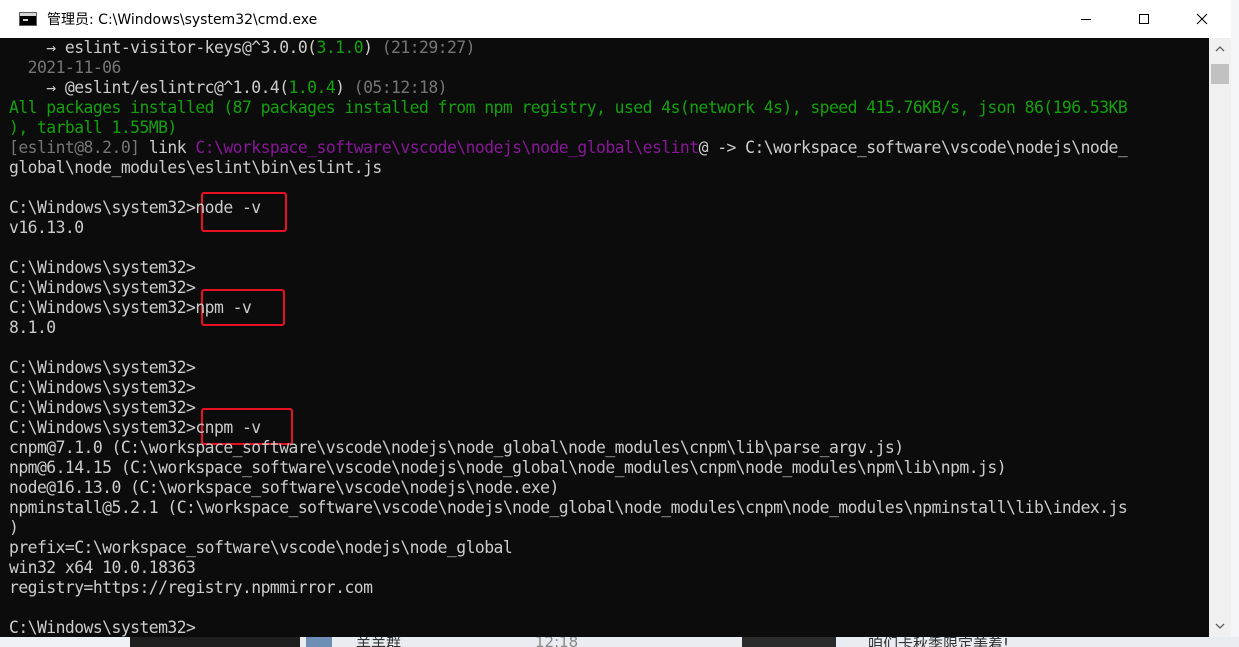 This screenshot has height=647, width=1239. Describe the element at coordinates (1220, 337) in the screenshot. I see `vertical-scrollbar` at that location.